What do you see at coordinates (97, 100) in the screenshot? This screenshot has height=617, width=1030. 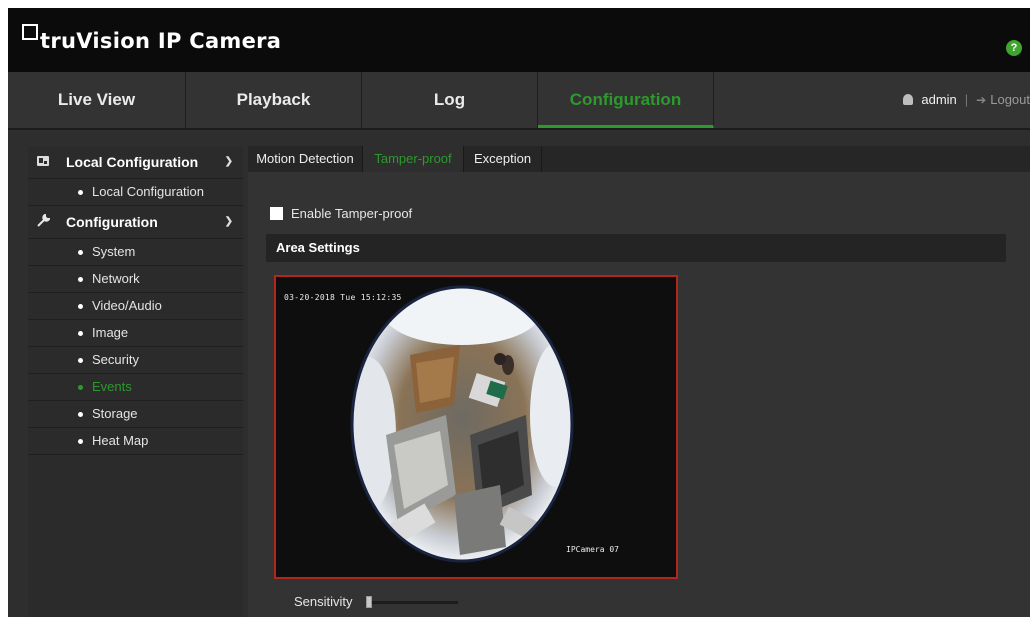 I see `tab-live-view: Live View` at bounding box center [97, 100].